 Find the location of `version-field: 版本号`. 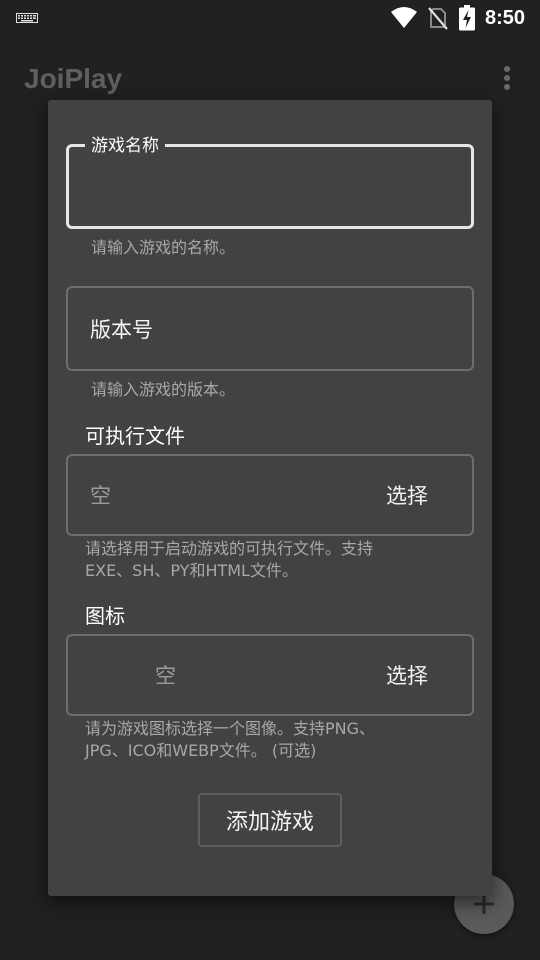

version-field: 版本号 is located at coordinates (270, 328).